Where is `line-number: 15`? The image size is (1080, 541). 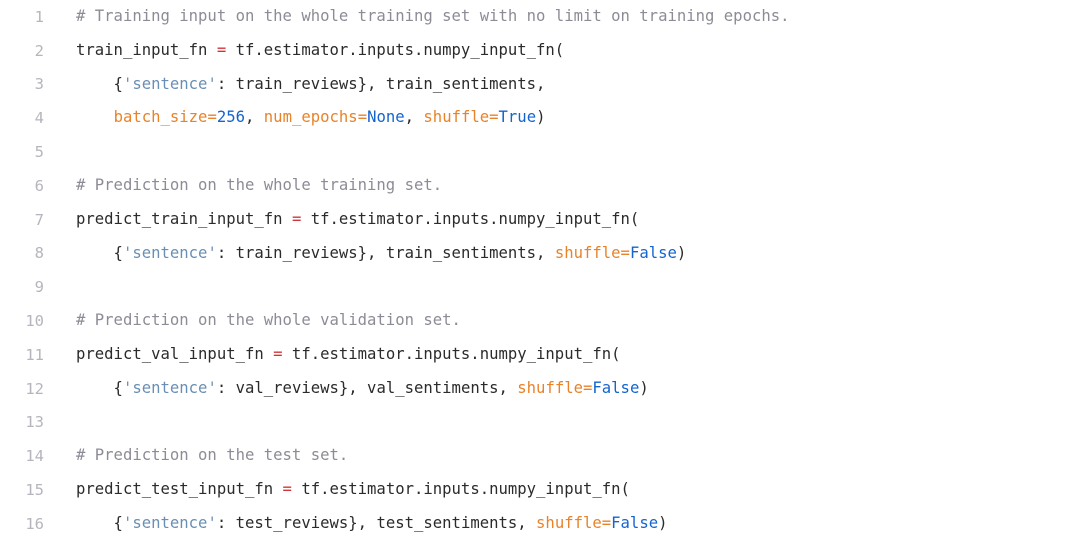 line-number: 15 is located at coordinates (34, 490).